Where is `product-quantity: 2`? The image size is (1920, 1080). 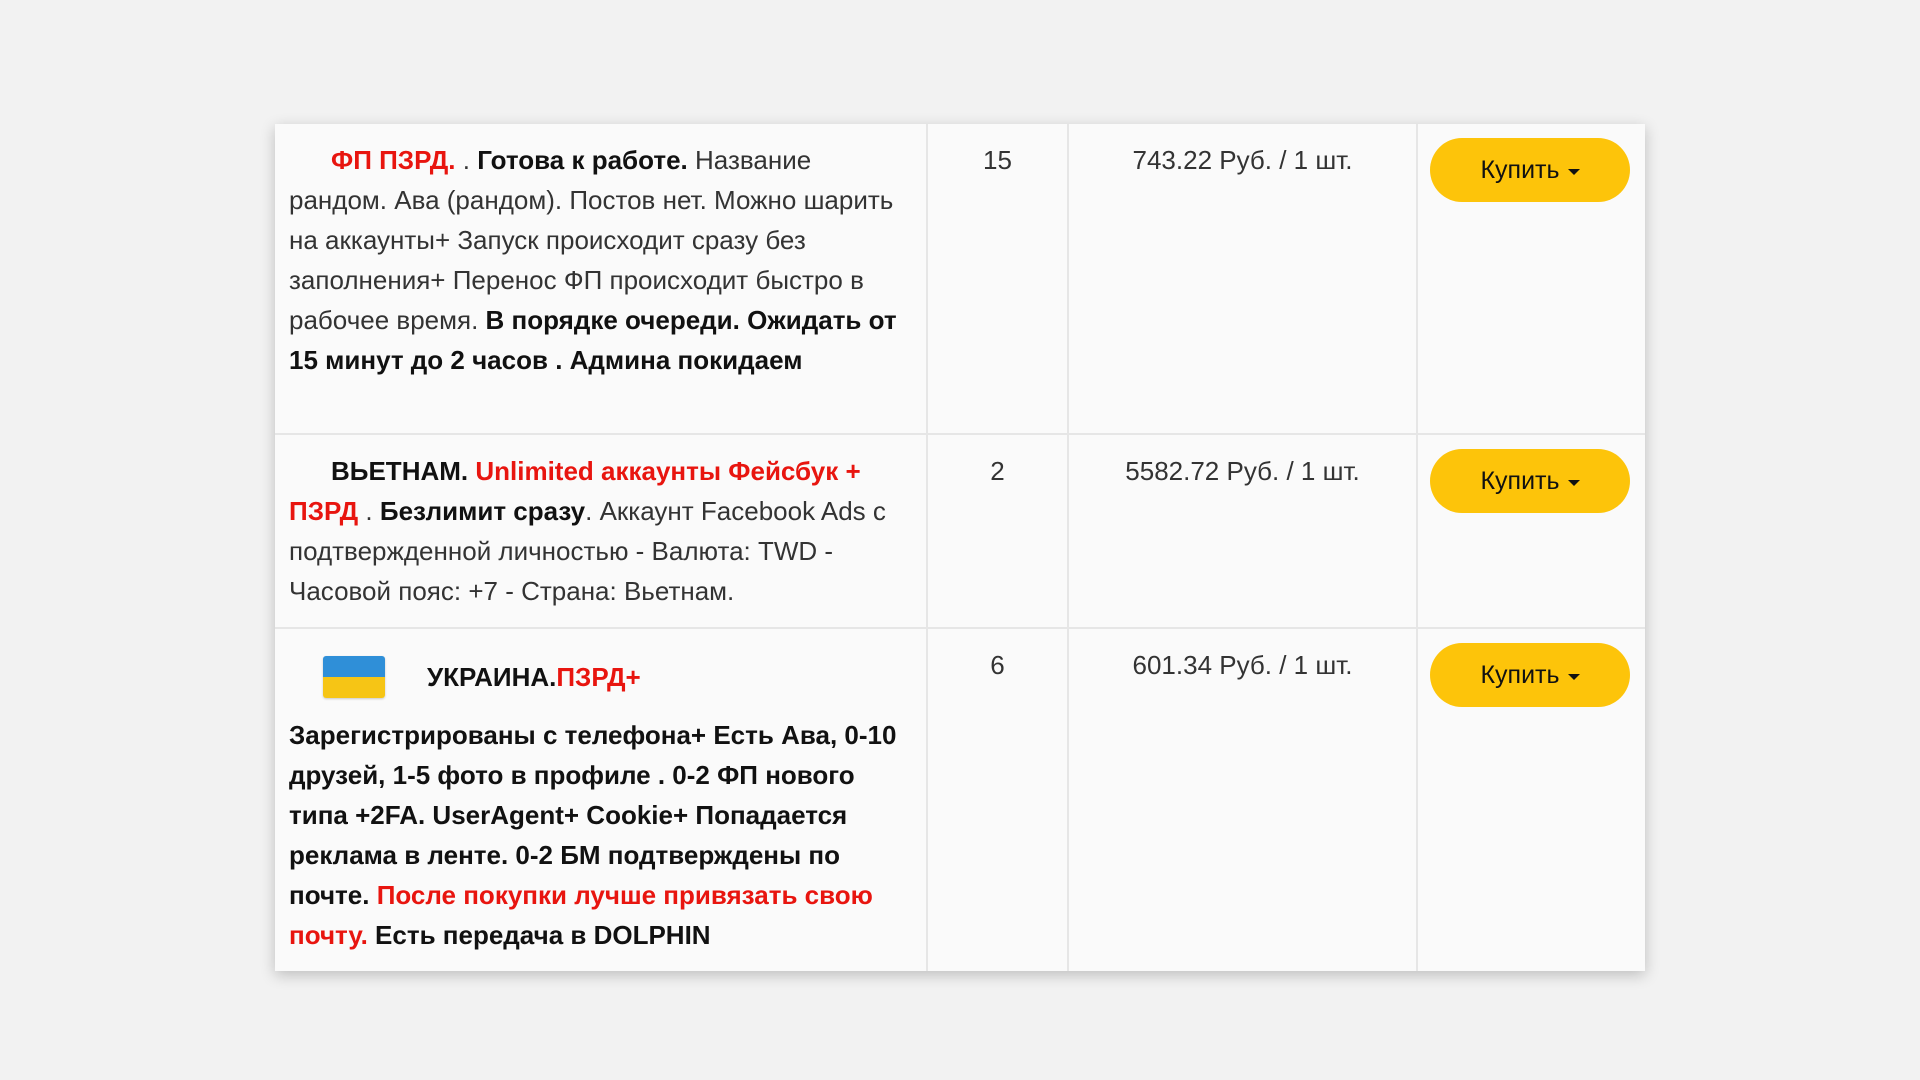
product-quantity: 2 is located at coordinates (998, 531).